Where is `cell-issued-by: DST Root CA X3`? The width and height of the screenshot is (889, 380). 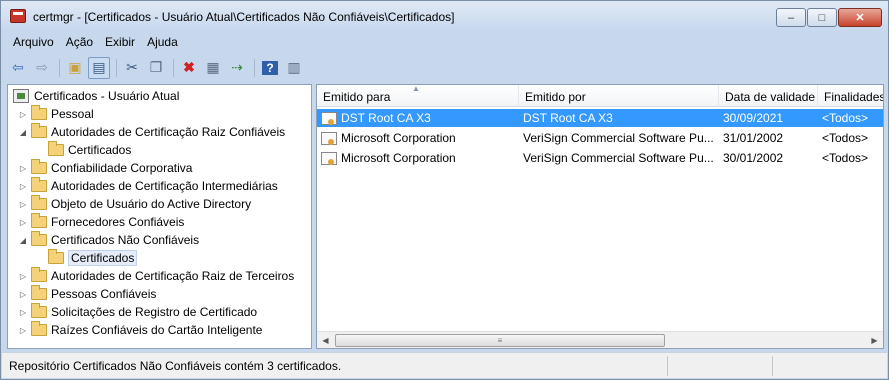 cell-issued-by: DST Root CA X3 is located at coordinates (568, 118).